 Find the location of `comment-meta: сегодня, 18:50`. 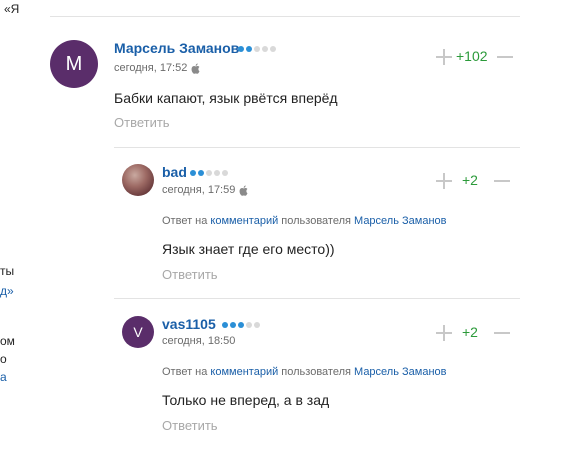

comment-meta: сегодня, 18:50 is located at coordinates (198, 341).